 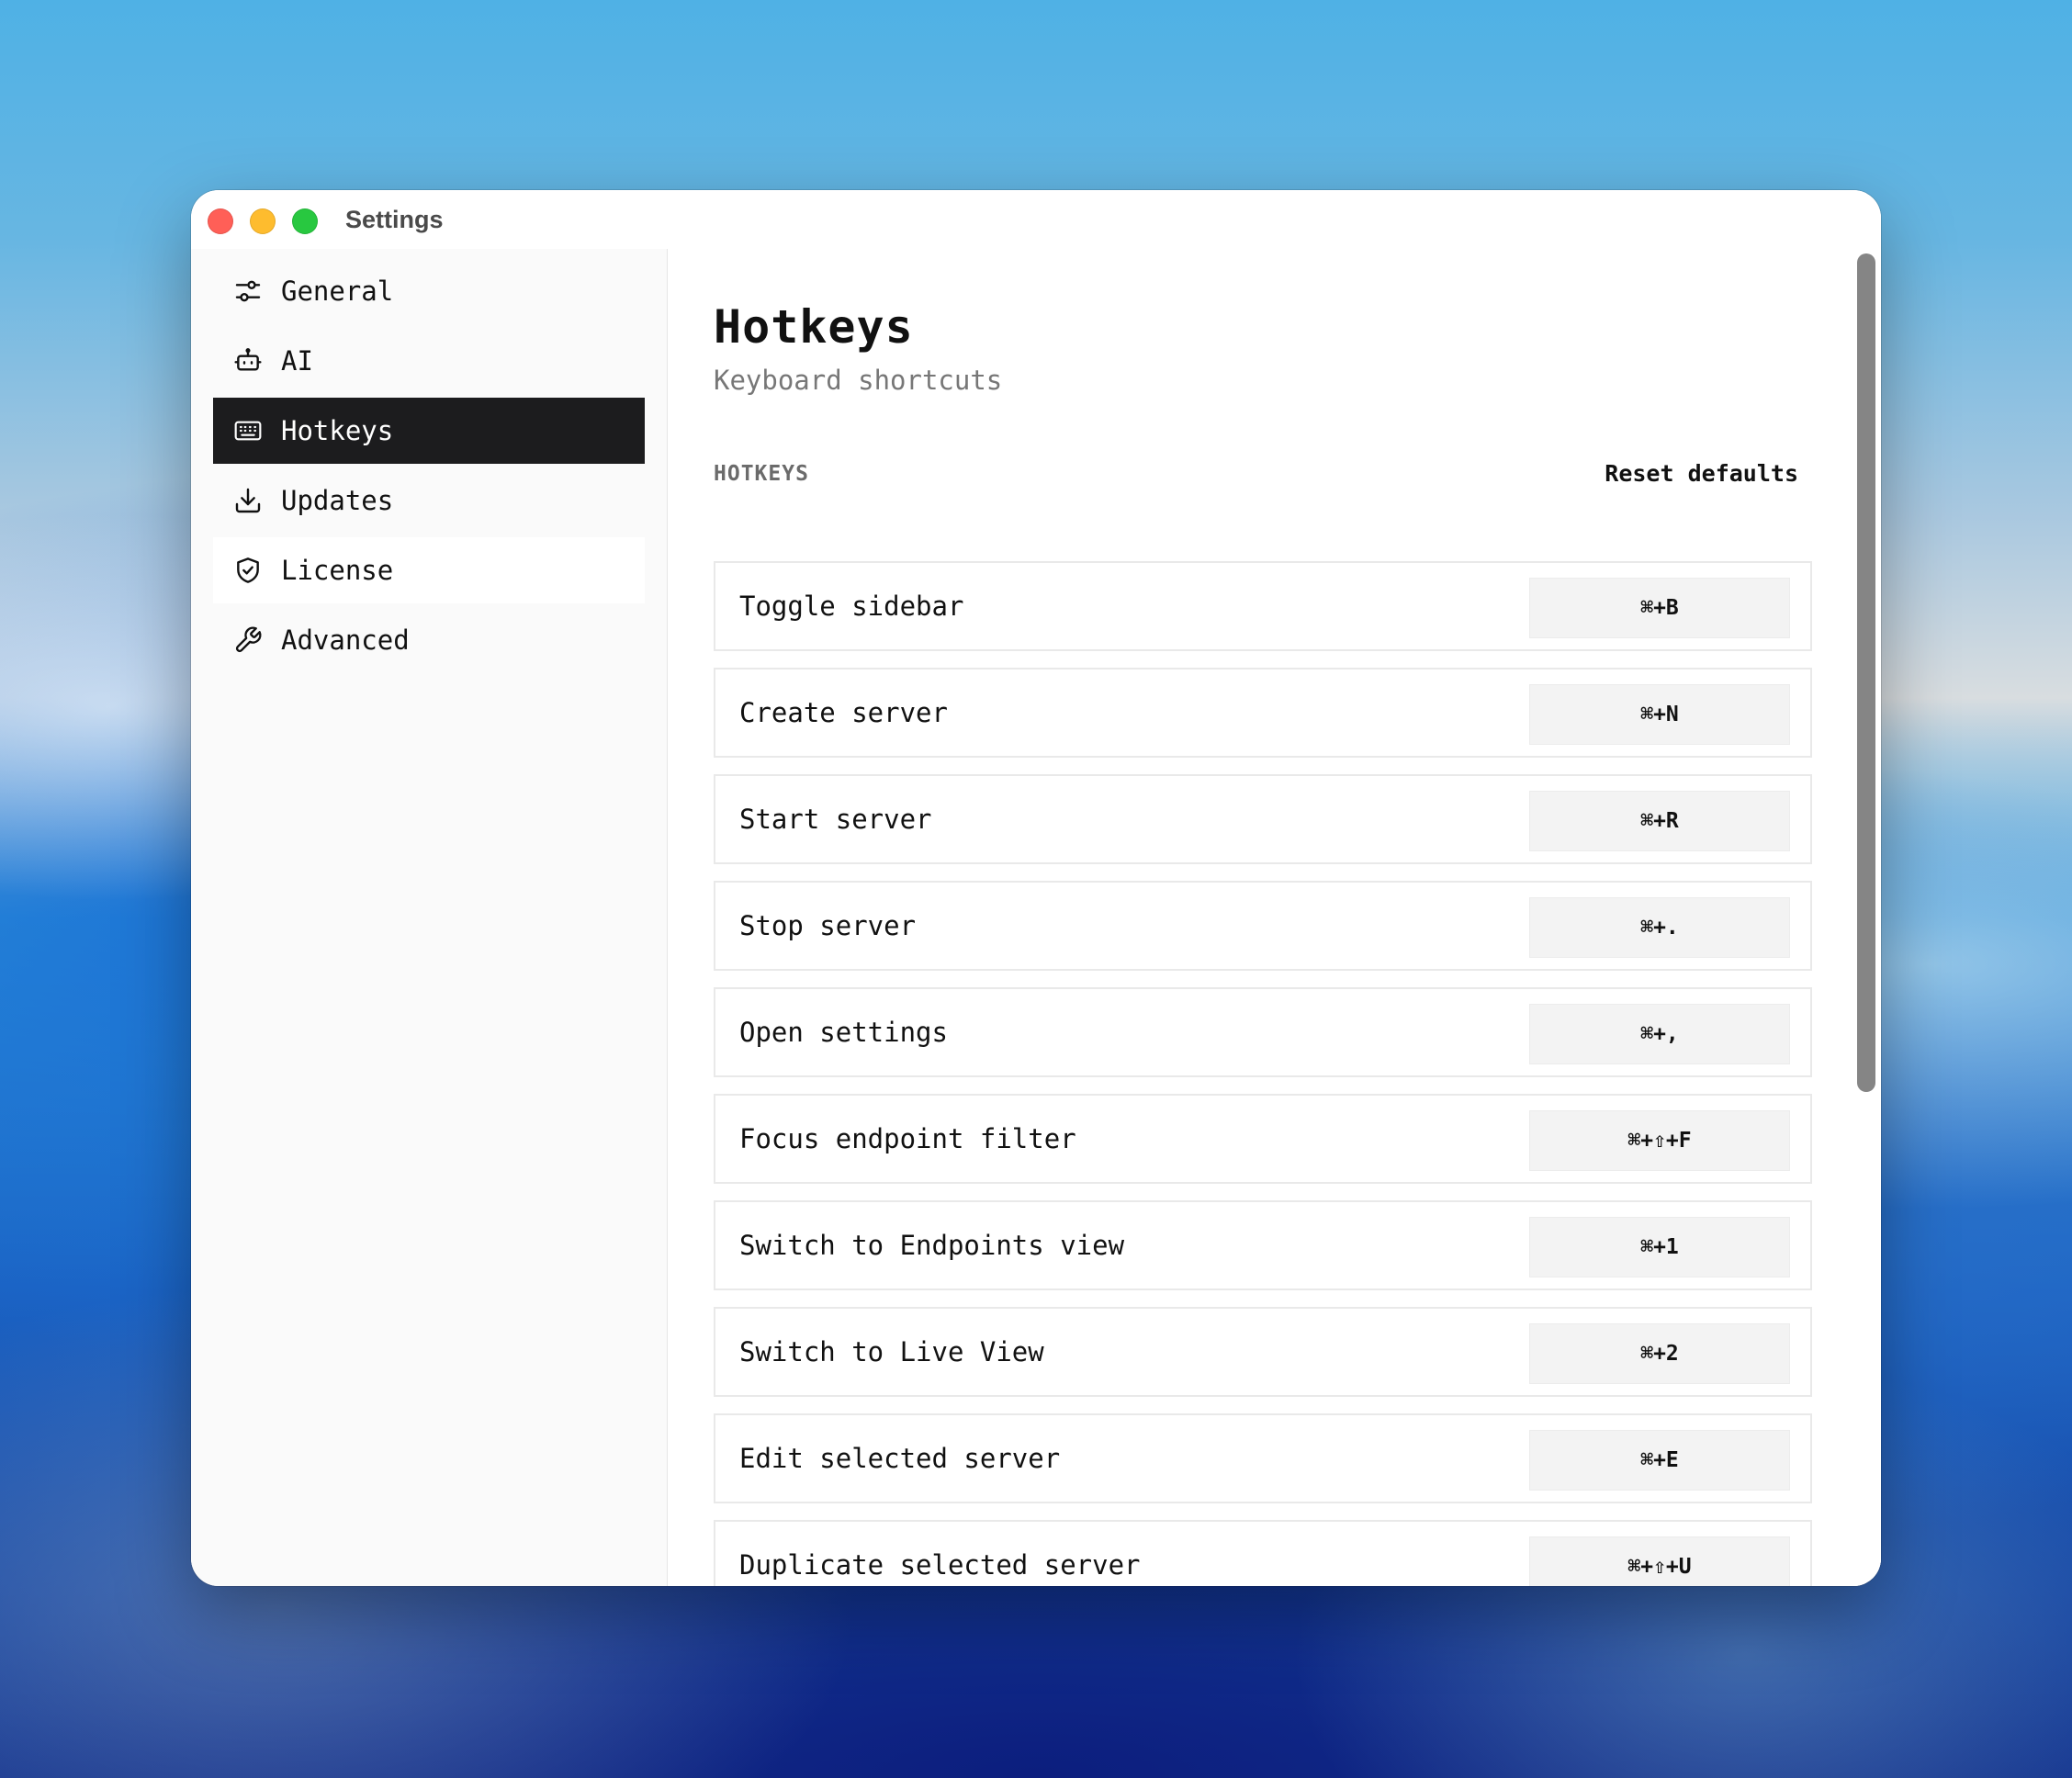 I want to click on wrench-icon, so click(x=248, y=640).